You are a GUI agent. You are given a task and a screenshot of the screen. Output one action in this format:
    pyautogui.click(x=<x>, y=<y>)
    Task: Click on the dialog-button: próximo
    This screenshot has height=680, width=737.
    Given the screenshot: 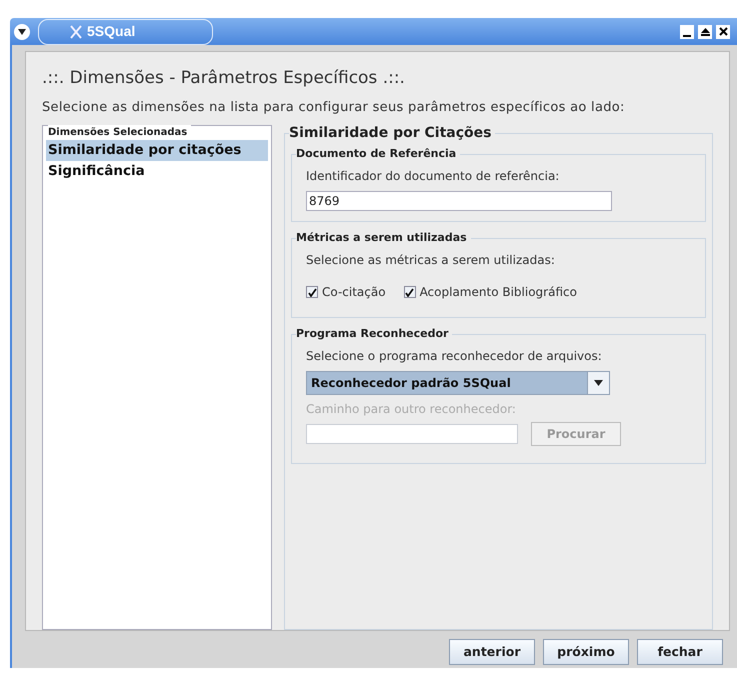 What is the action you would take?
    pyautogui.click(x=586, y=652)
    